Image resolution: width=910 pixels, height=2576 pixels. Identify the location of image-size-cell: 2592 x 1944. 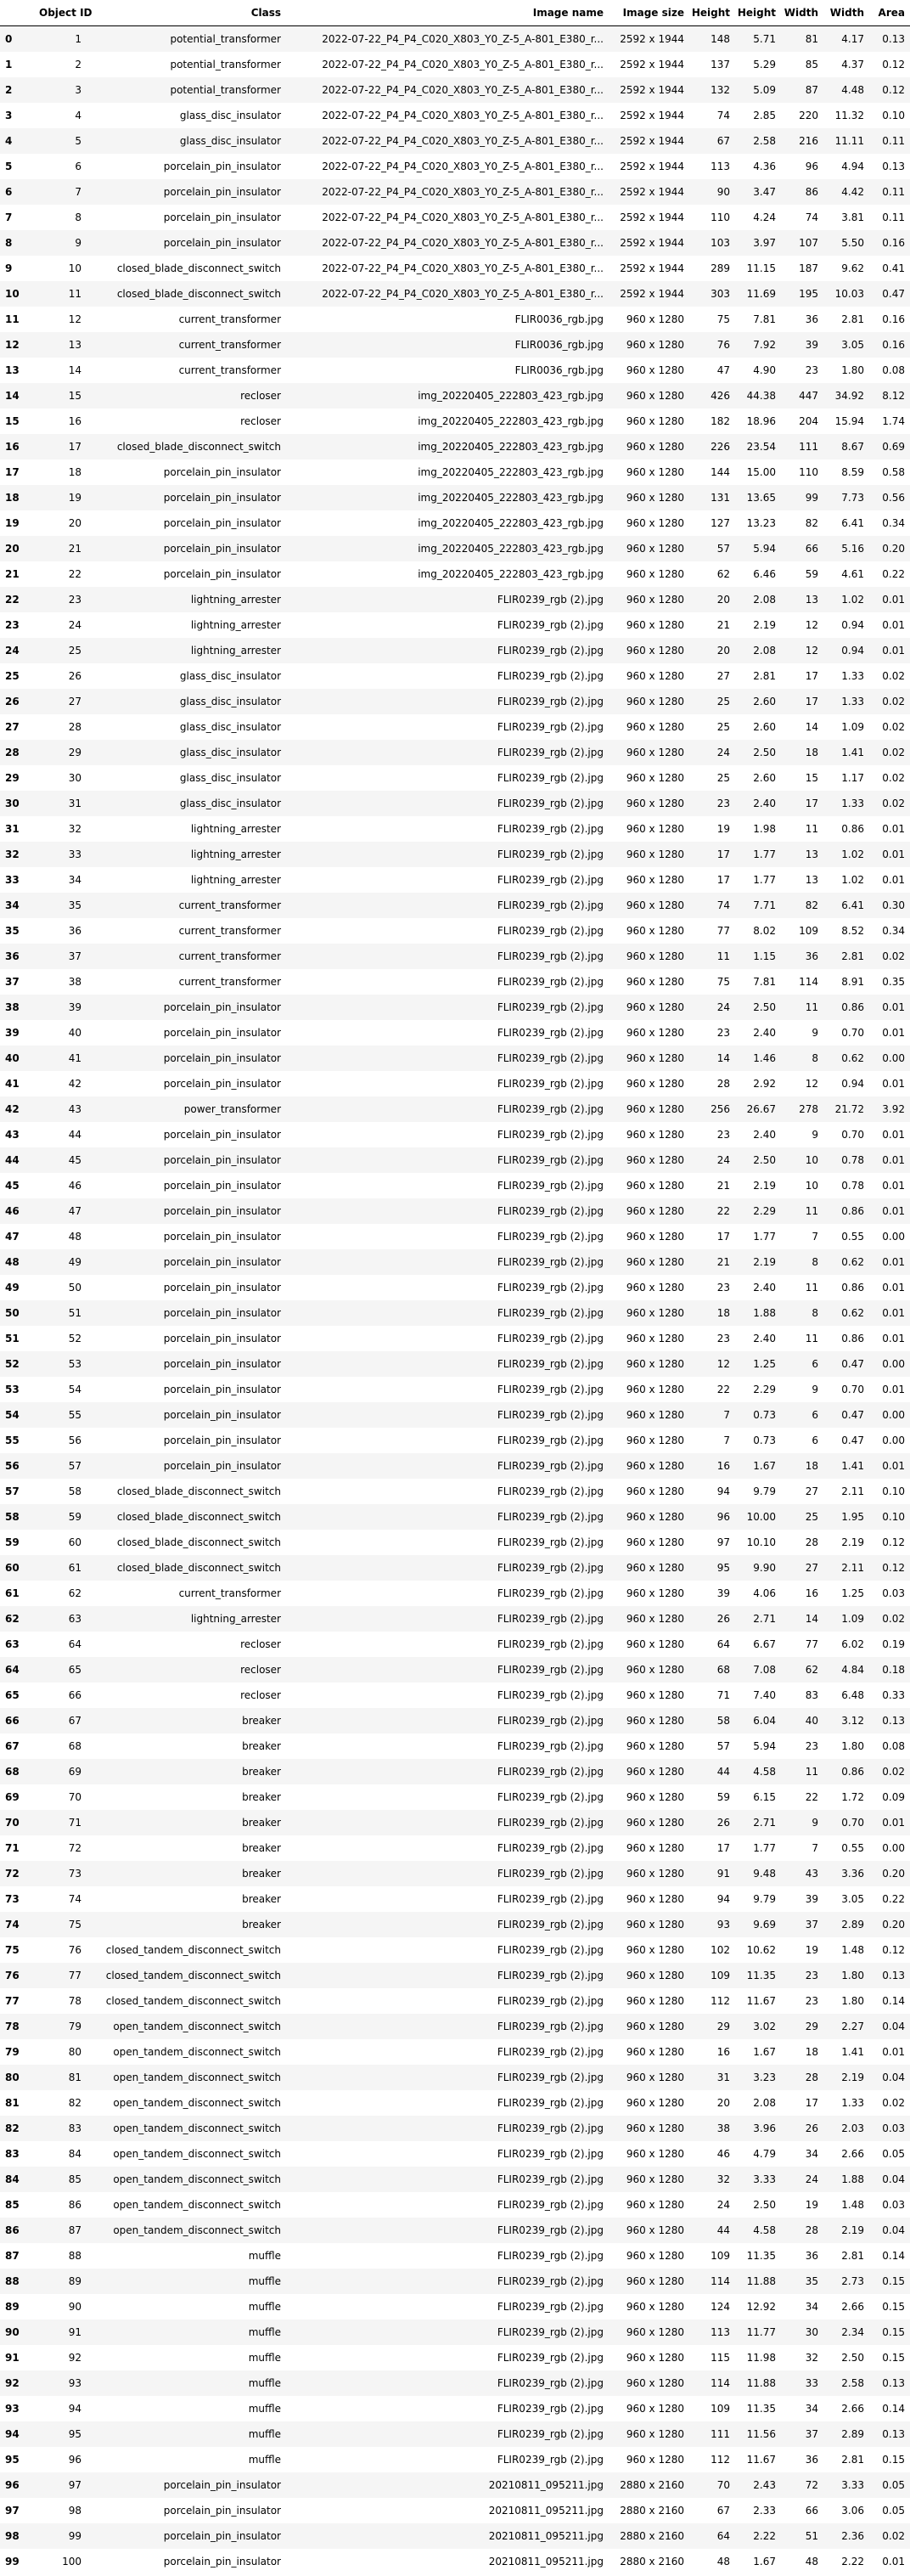
(652, 39).